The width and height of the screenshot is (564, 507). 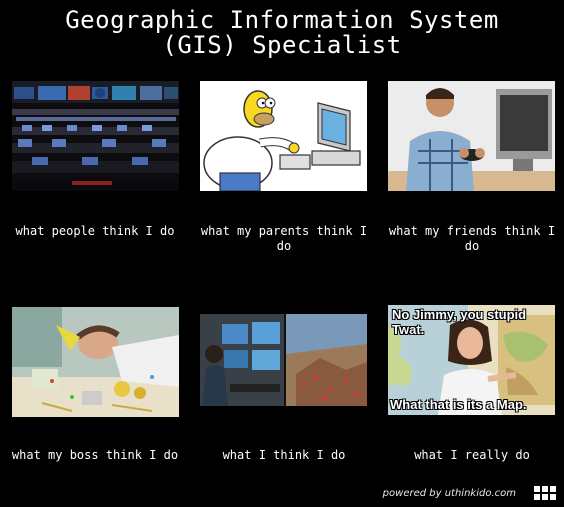 What do you see at coordinates (472, 455) in the screenshot?
I see `caption-really: what I really do` at bounding box center [472, 455].